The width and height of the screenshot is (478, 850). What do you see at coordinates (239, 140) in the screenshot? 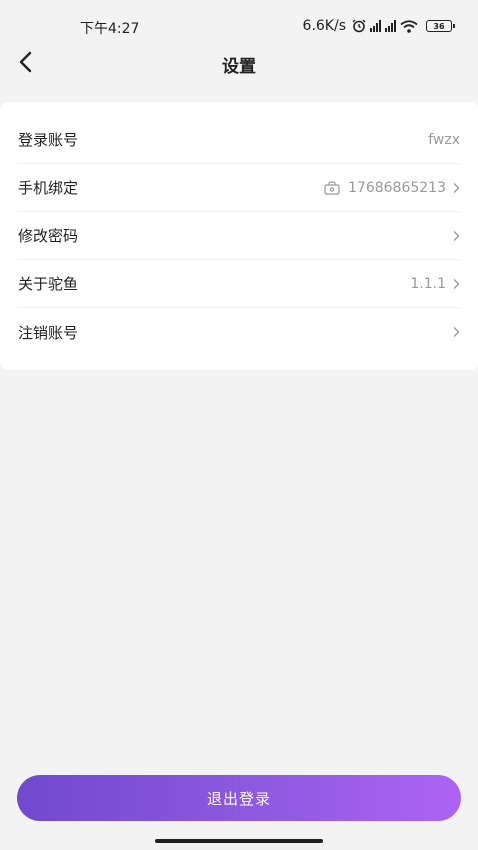
I see `settings-item-account: 登录账号 fwzx` at bounding box center [239, 140].